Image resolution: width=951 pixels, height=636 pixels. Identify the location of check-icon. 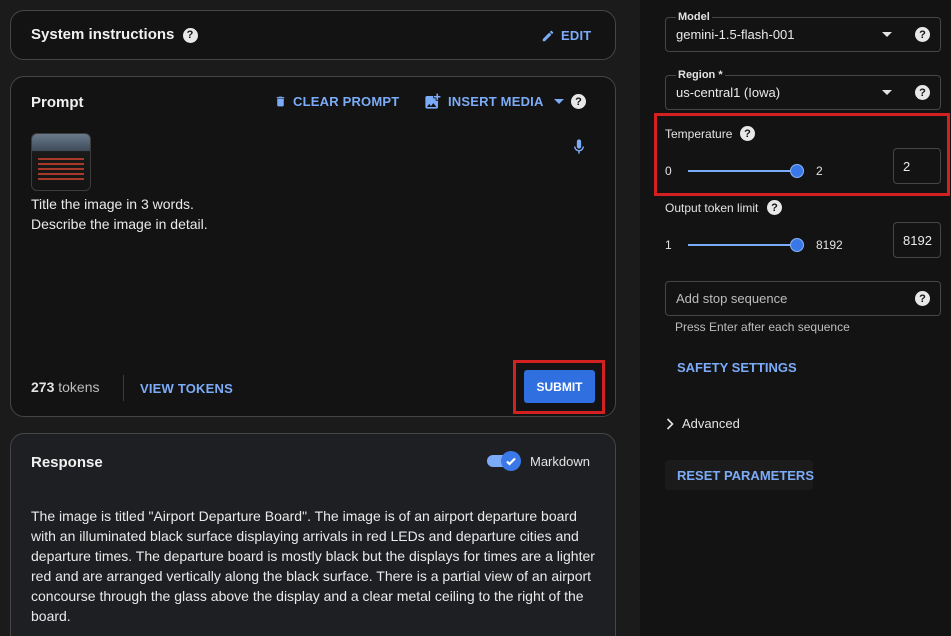
(511, 461).